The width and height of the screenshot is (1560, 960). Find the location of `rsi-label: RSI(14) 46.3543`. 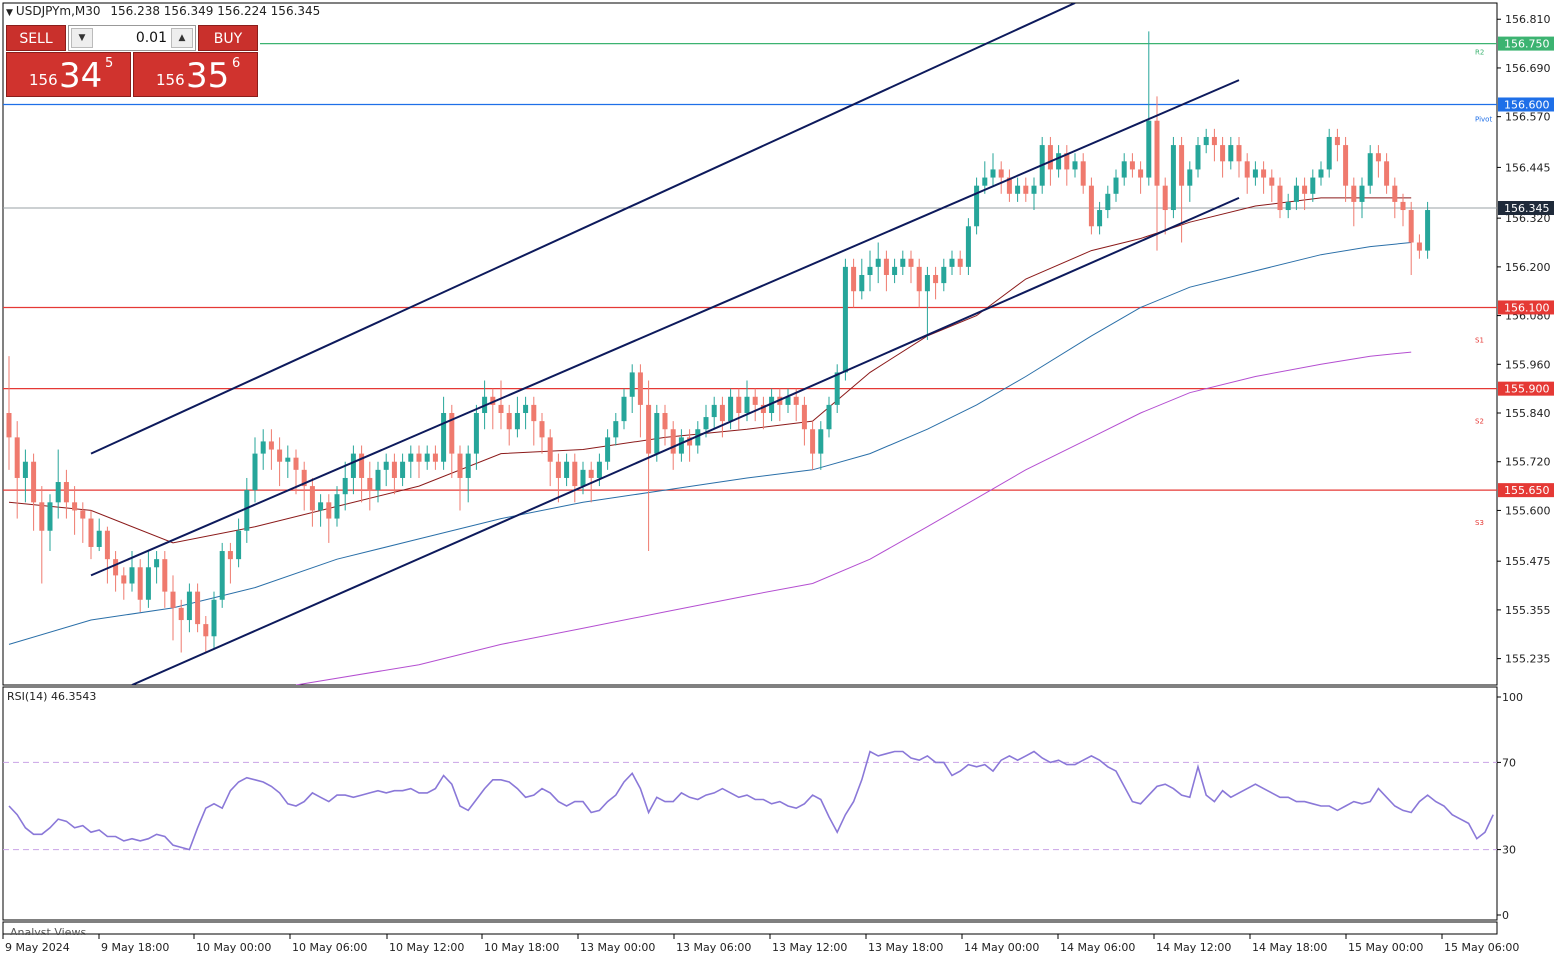

rsi-label: RSI(14) 46.3543 is located at coordinates (52, 696).